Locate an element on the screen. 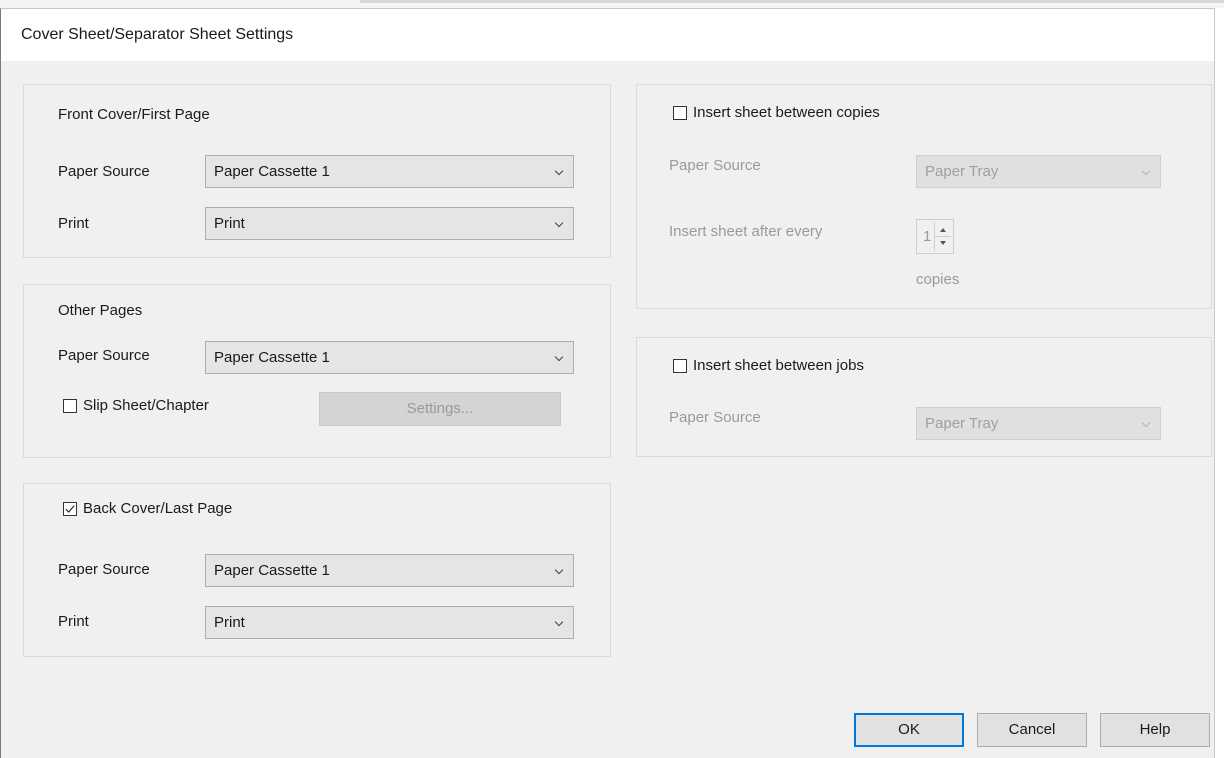 Image resolution: width=1224 pixels, height=758 pixels. checkmark-icon is located at coordinates (70, 509).